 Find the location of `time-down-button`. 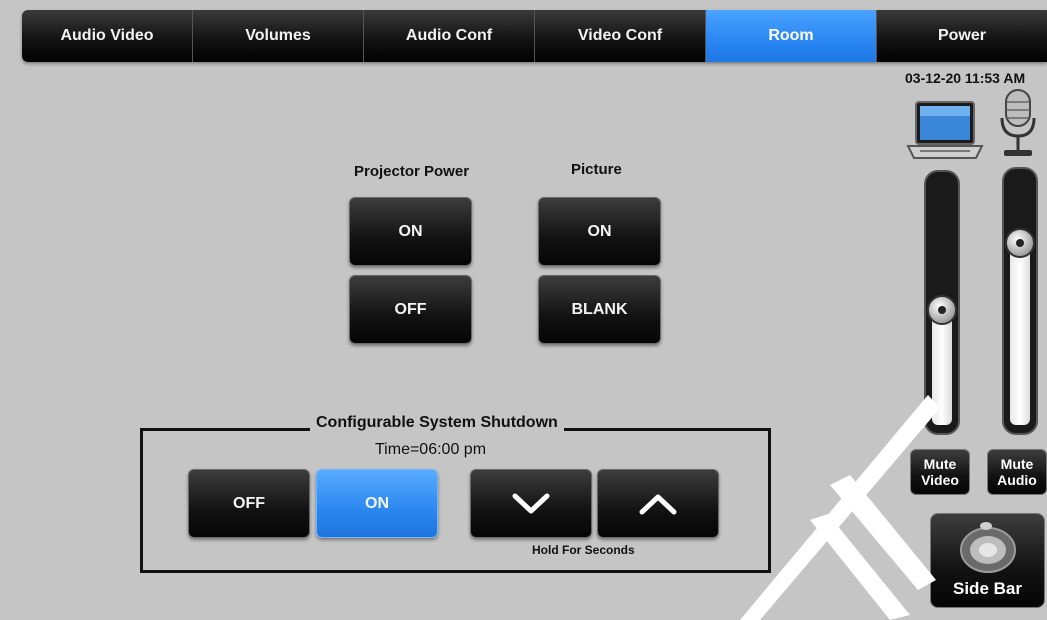

time-down-button is located at coordinates (531, 503).